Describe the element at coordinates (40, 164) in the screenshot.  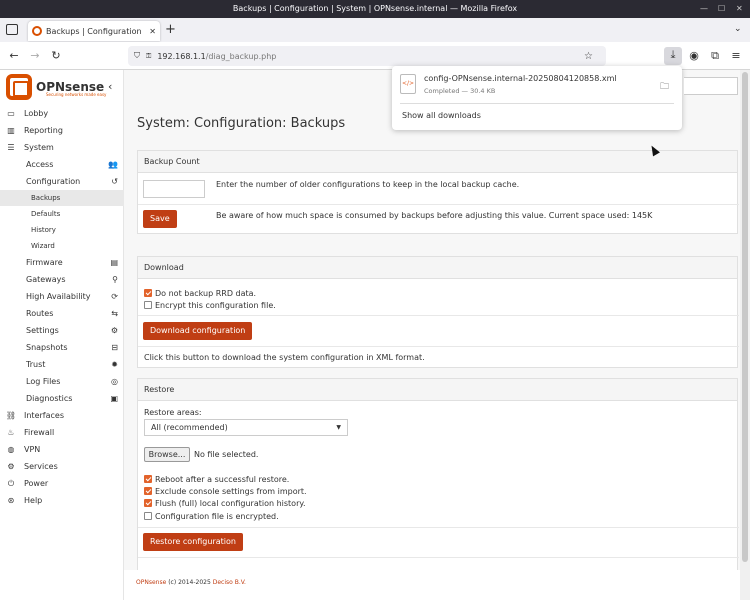
I see `sidebar-item-label: Access` at that location.